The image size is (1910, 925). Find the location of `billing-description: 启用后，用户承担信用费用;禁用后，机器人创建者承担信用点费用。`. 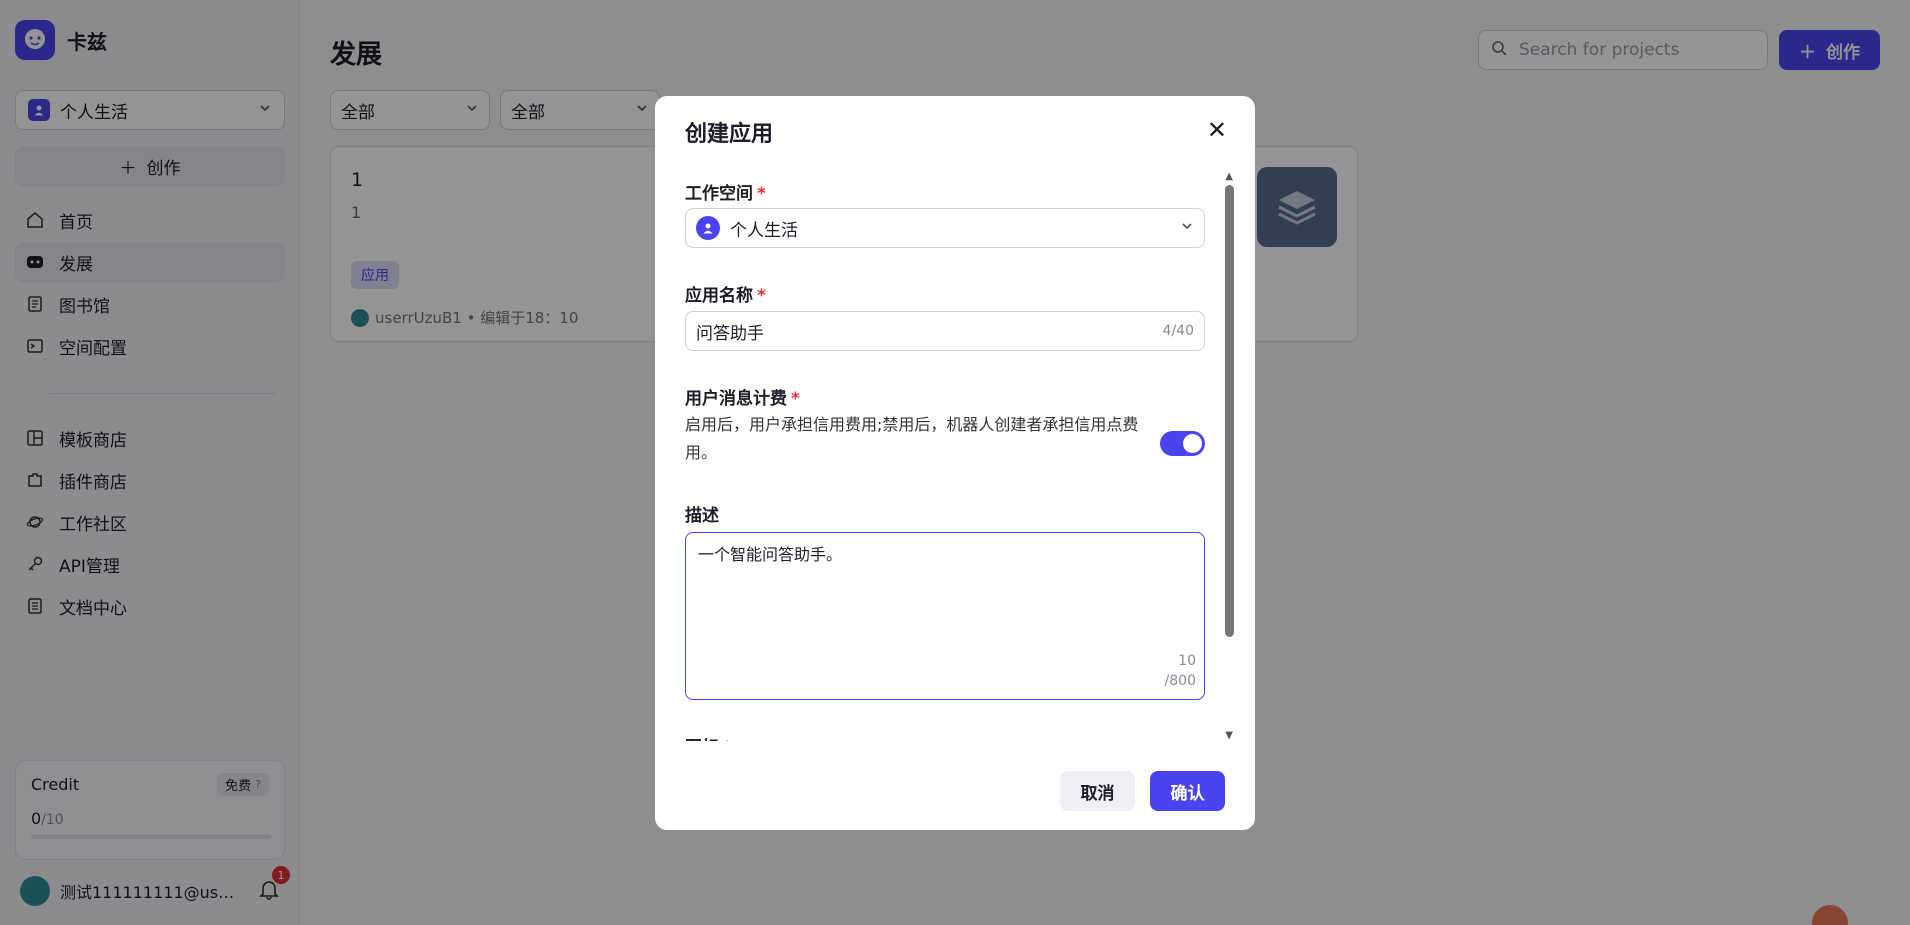

billing-description: 启用后，用户承担信用费用;禁用后，机器人创建者承担信用点费用。 is located at coordinates (912, 438).